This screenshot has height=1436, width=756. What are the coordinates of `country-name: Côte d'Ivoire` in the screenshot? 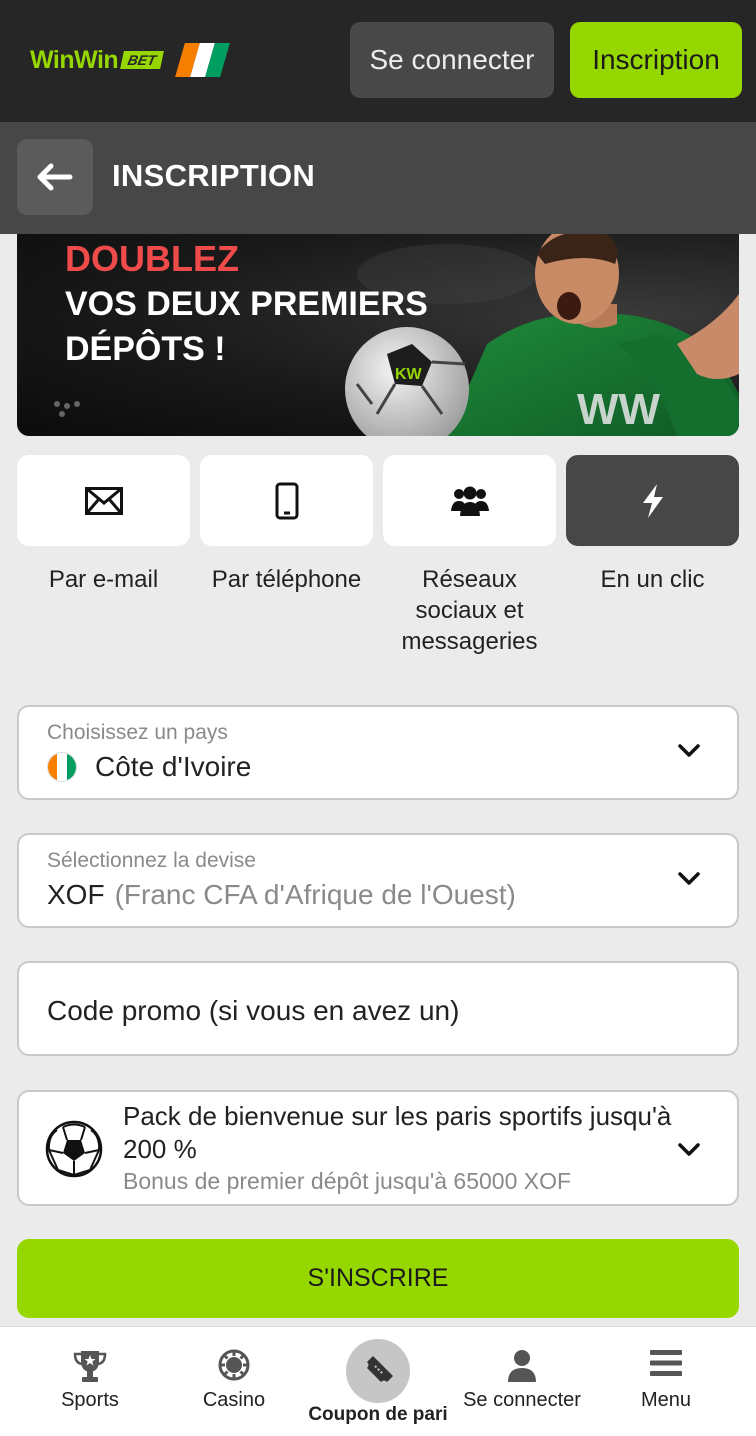 It's located at (173, 766).